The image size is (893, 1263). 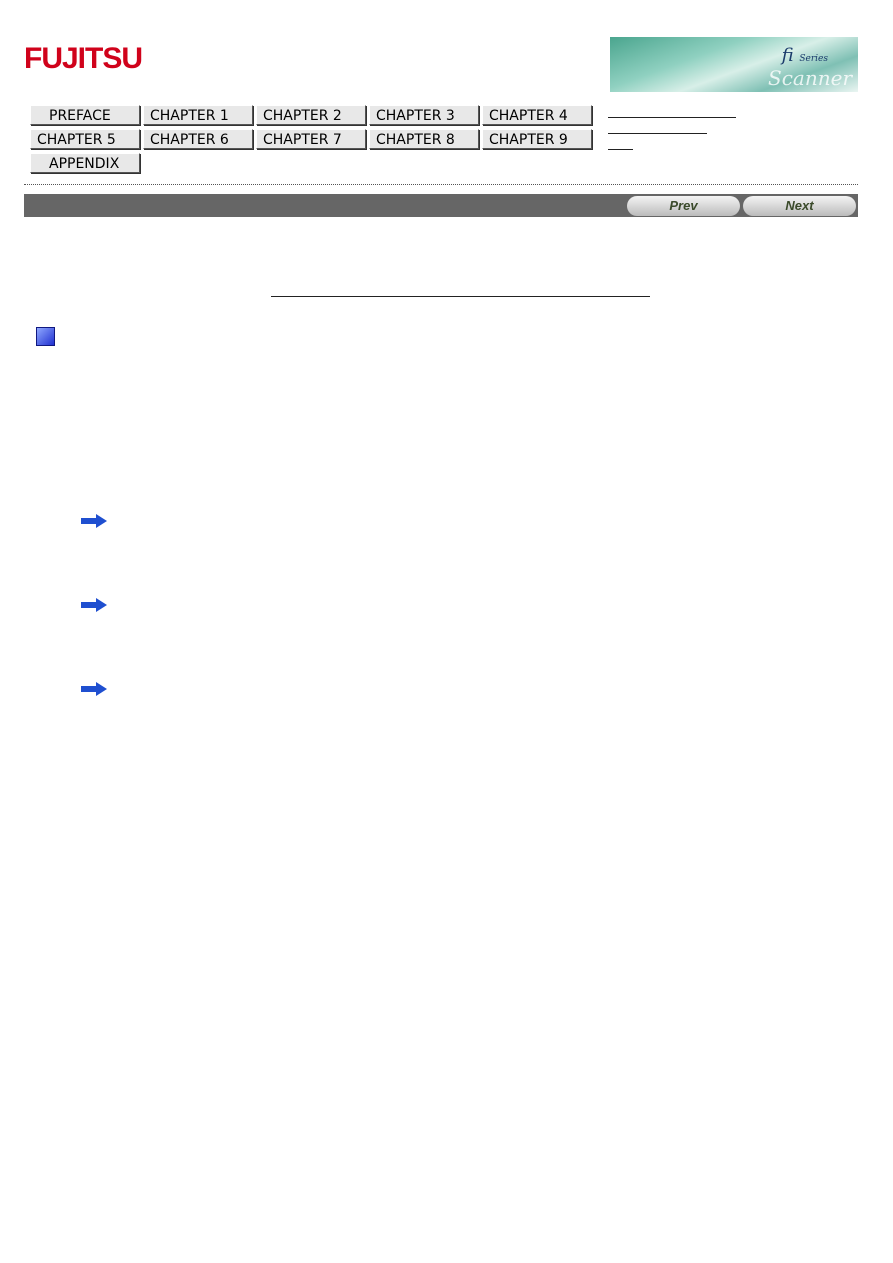 What do you see at coordinates (198, 139) in the screenshot?
I see `nav-chapter-6: CHAPTER 6` at bounding box center [198, 139].